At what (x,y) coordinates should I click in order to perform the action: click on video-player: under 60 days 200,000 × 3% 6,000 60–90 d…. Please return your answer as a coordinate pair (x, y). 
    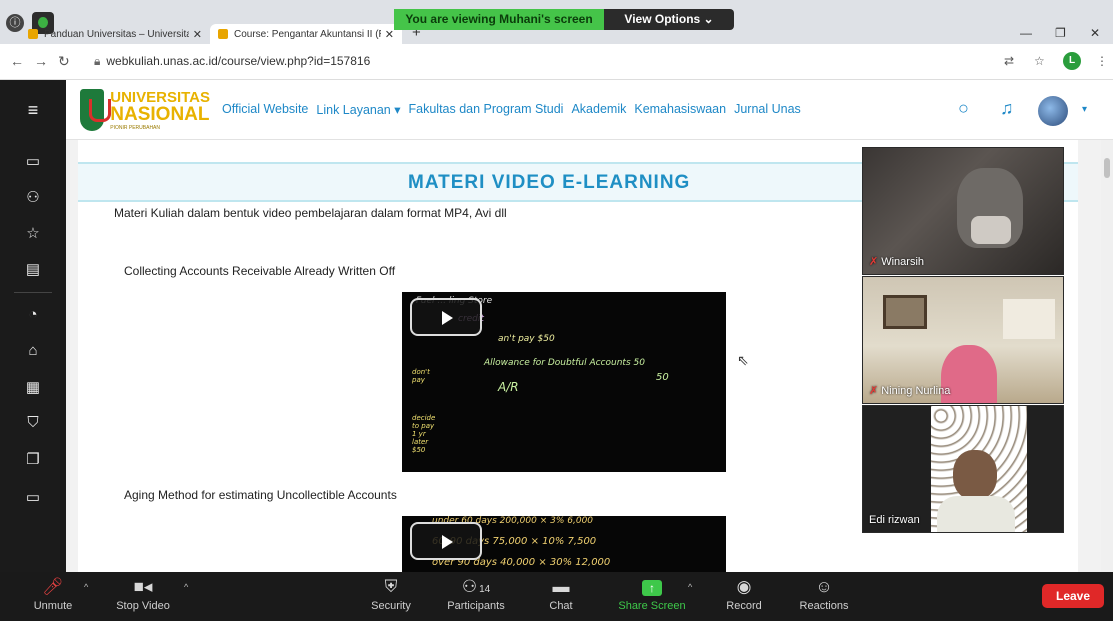
    Looking at the image, I should click on (564, 544).